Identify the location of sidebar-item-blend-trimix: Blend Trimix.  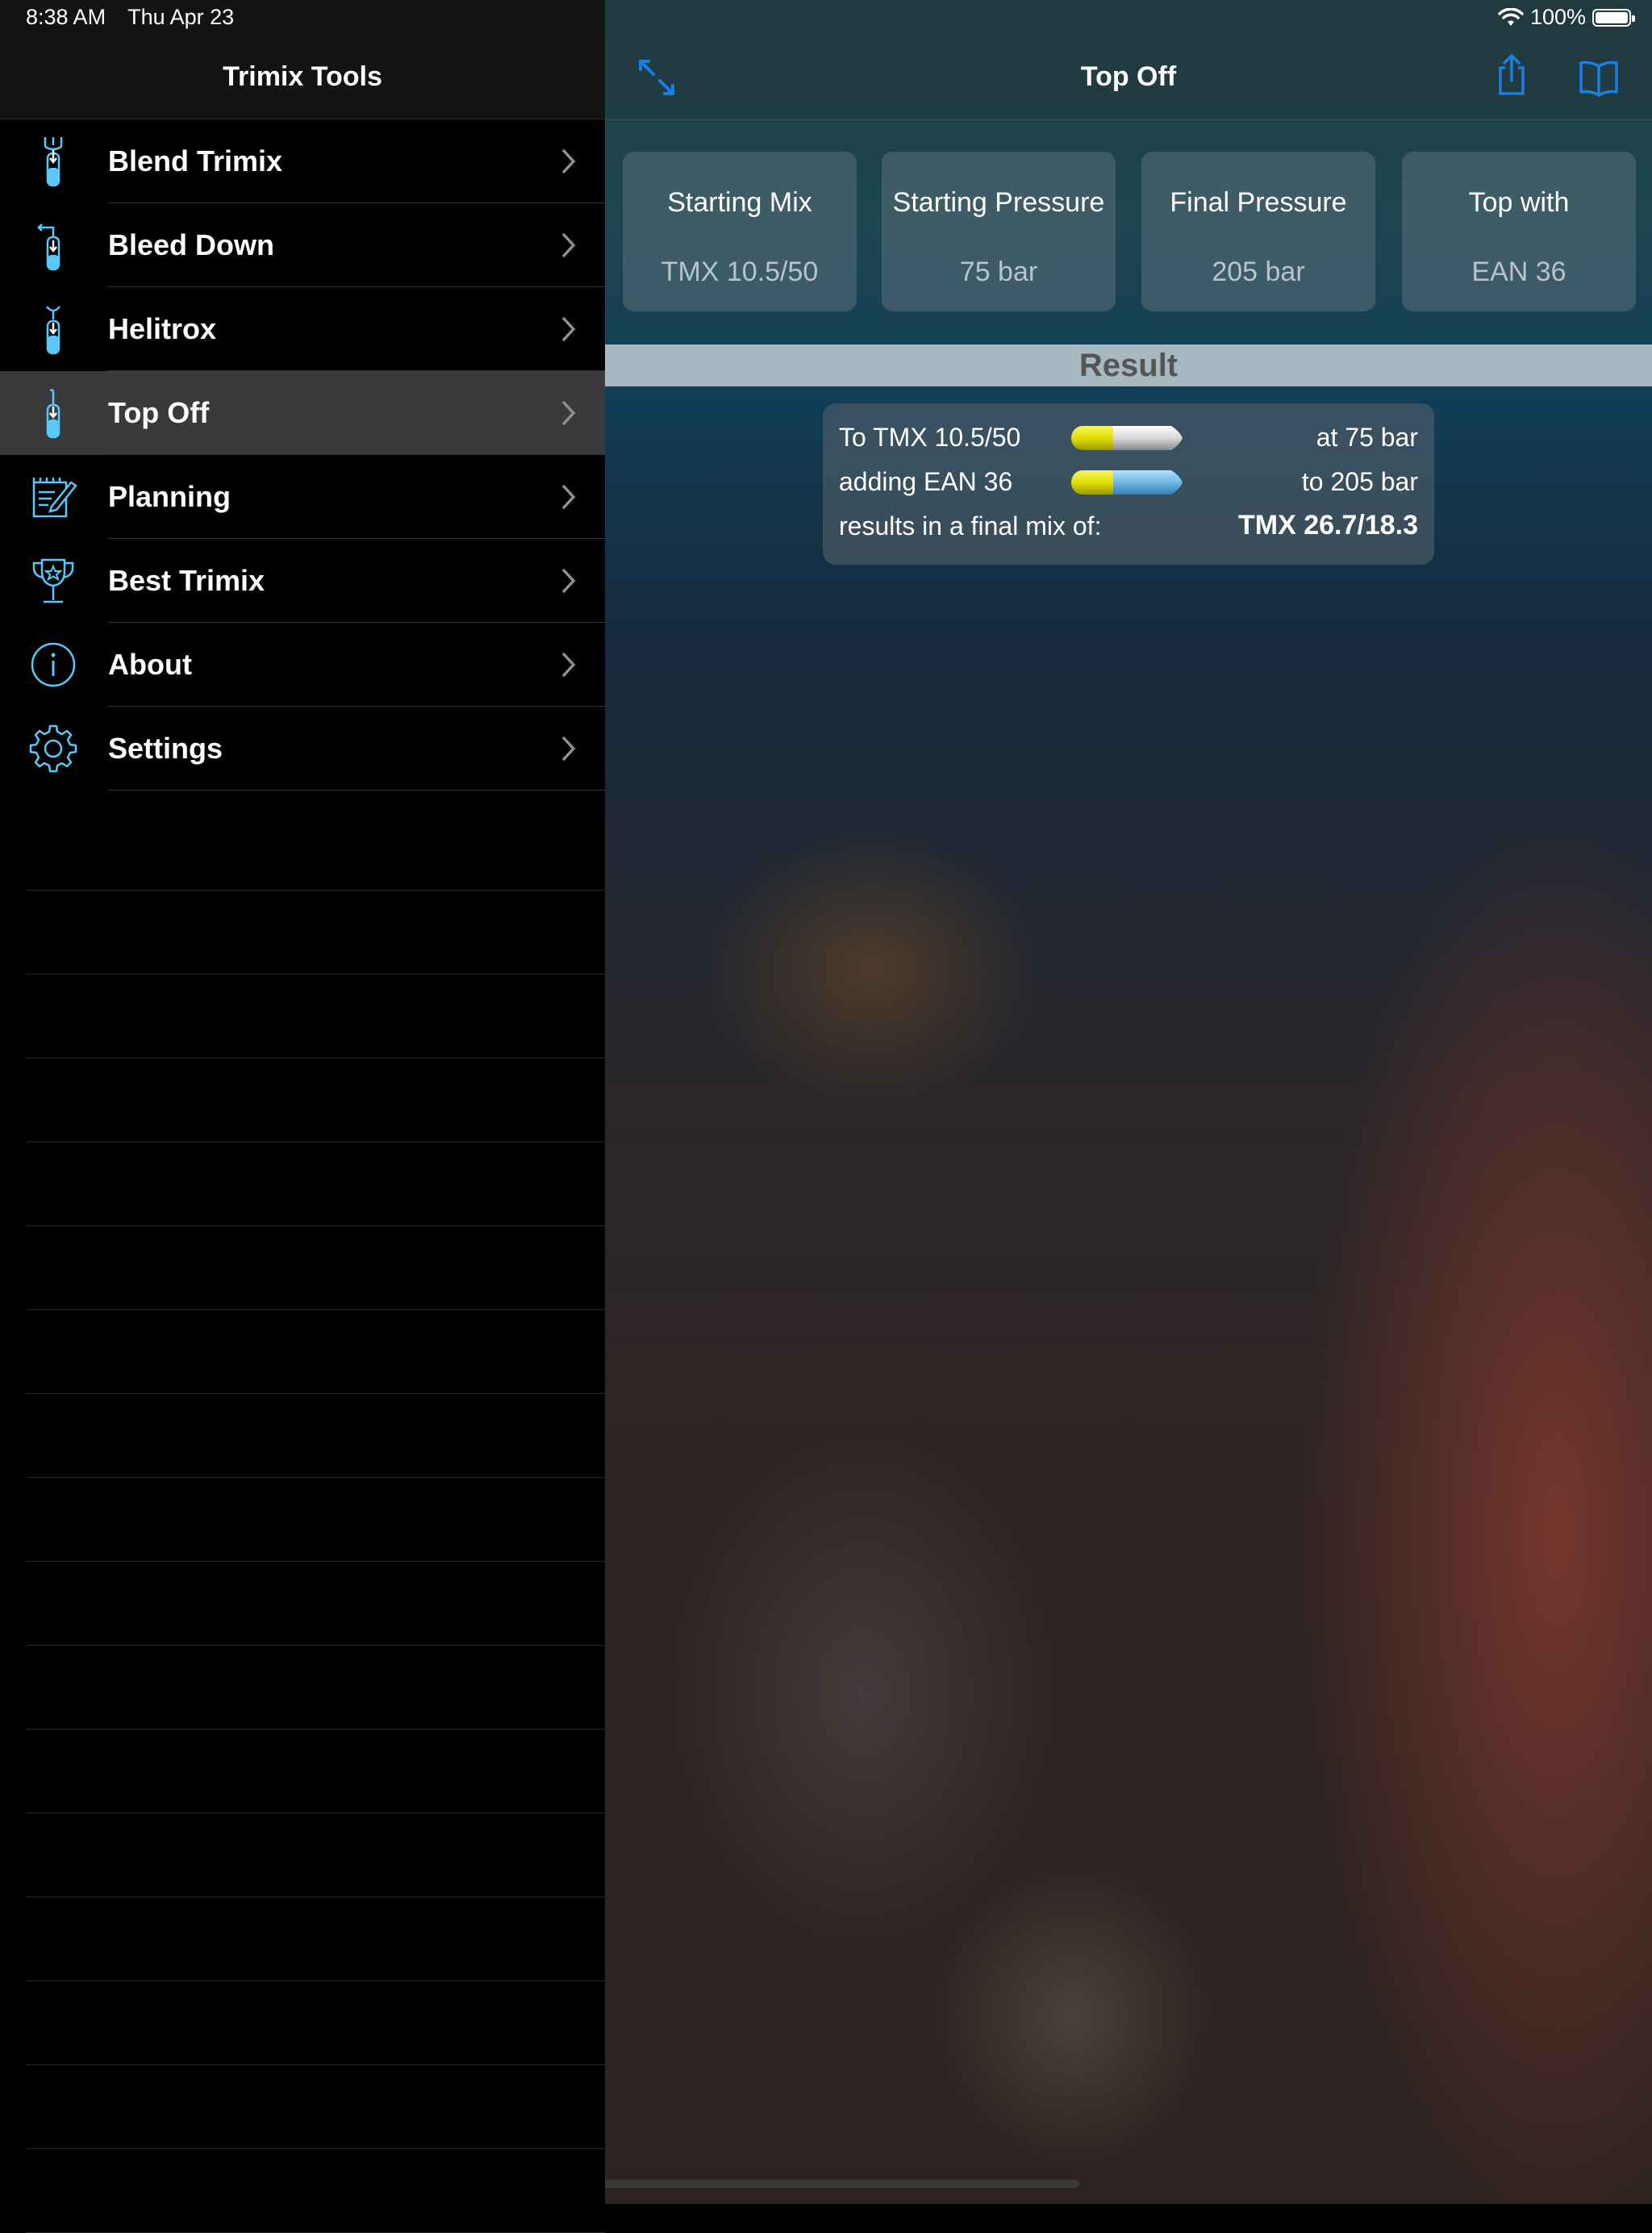
(302, 161).